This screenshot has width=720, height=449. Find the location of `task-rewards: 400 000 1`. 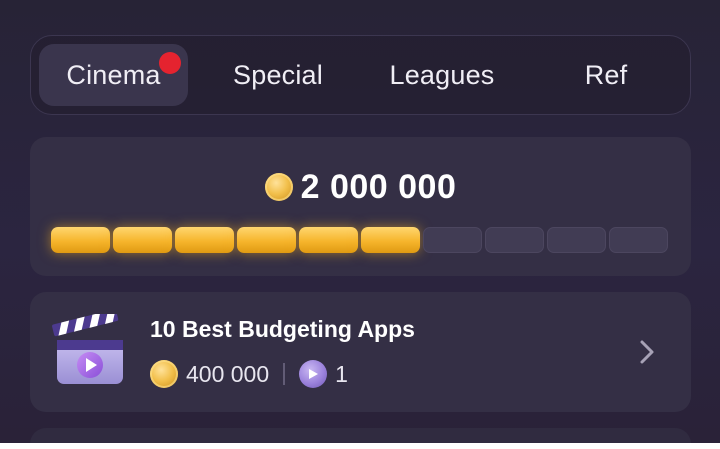

task-rewards: 400 000 1 is located at coordinates (249, 374).